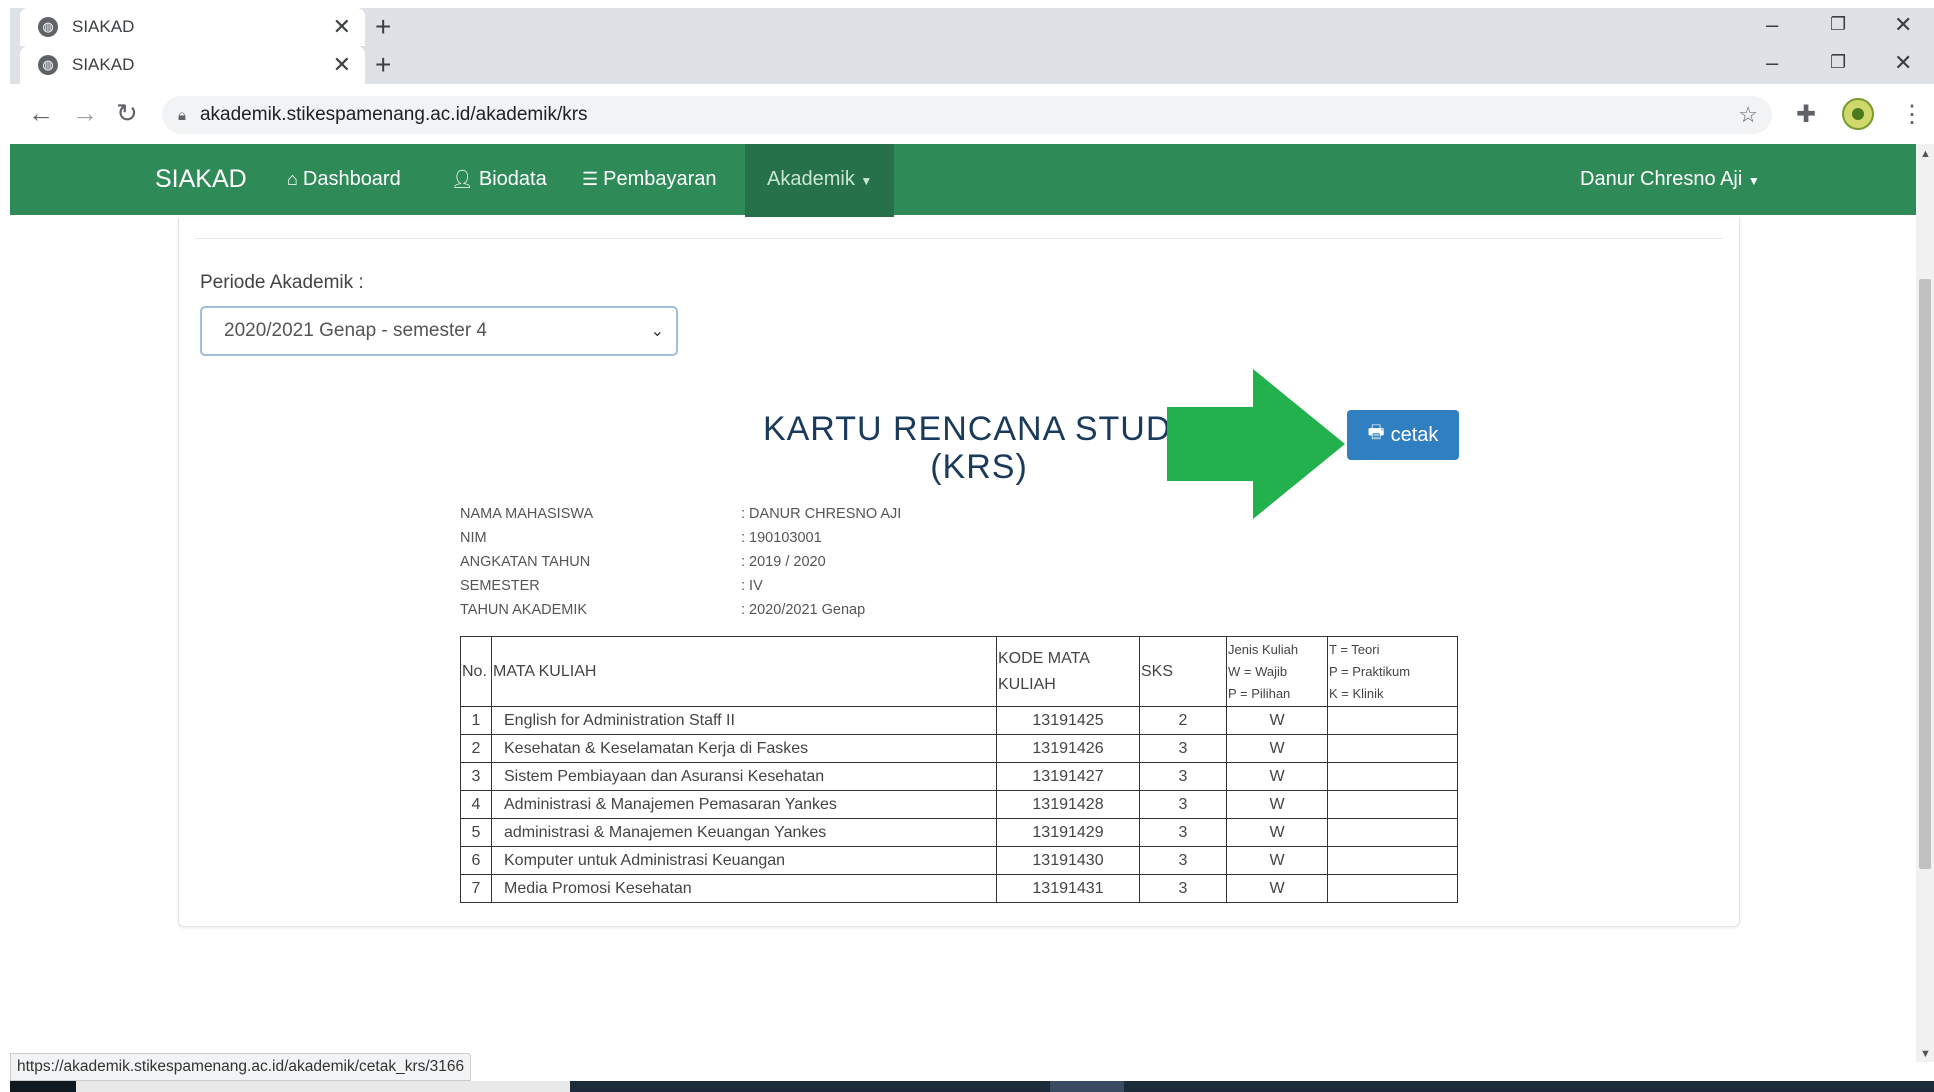 Image resolution: width=1934 pixels, height=1092 pixels. I want to click on cell-mata-kuliah: English for Administration Staff II, so click(744, 720).